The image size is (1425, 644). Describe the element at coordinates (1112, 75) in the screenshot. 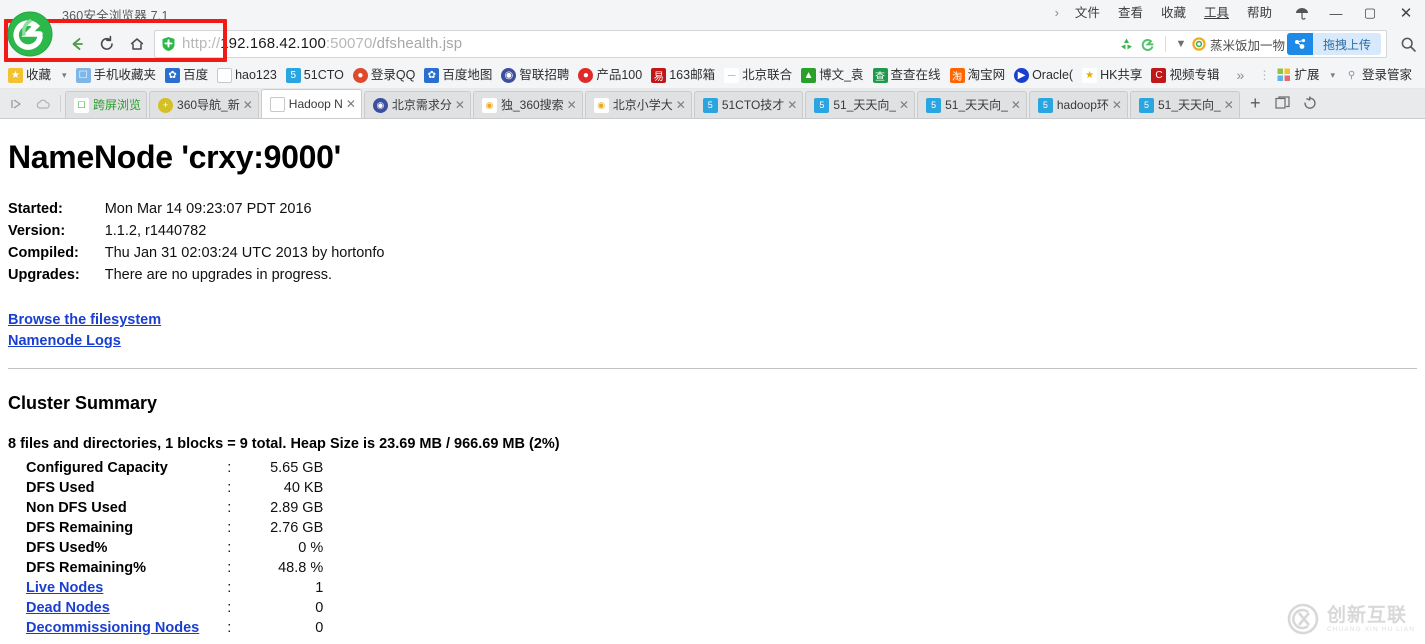

I see `bookmark-item: ★ HK共享` at that location.